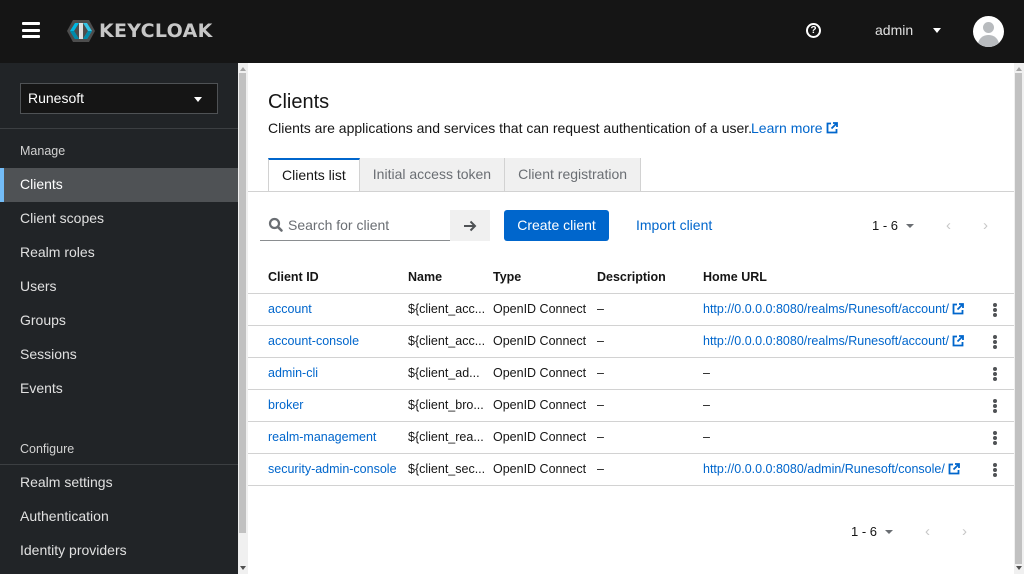  Describe the element at coordinates (313, 341) in the screenshot. I see `client-id-link: account-console` at that location.